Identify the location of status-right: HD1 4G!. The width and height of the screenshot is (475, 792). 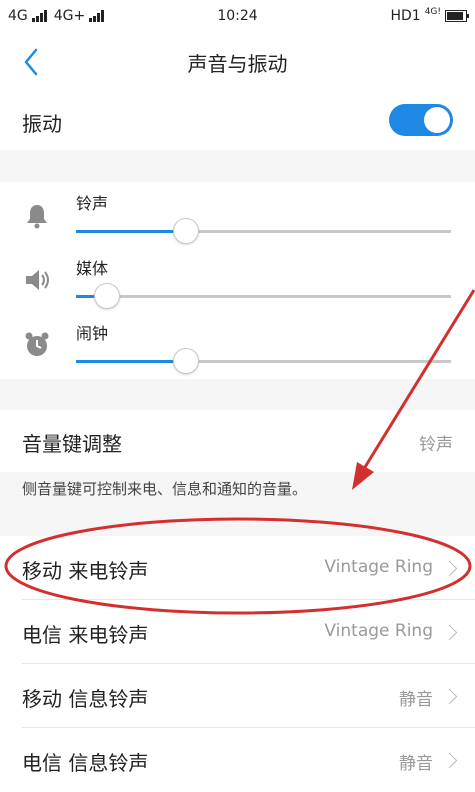
(429, 15).